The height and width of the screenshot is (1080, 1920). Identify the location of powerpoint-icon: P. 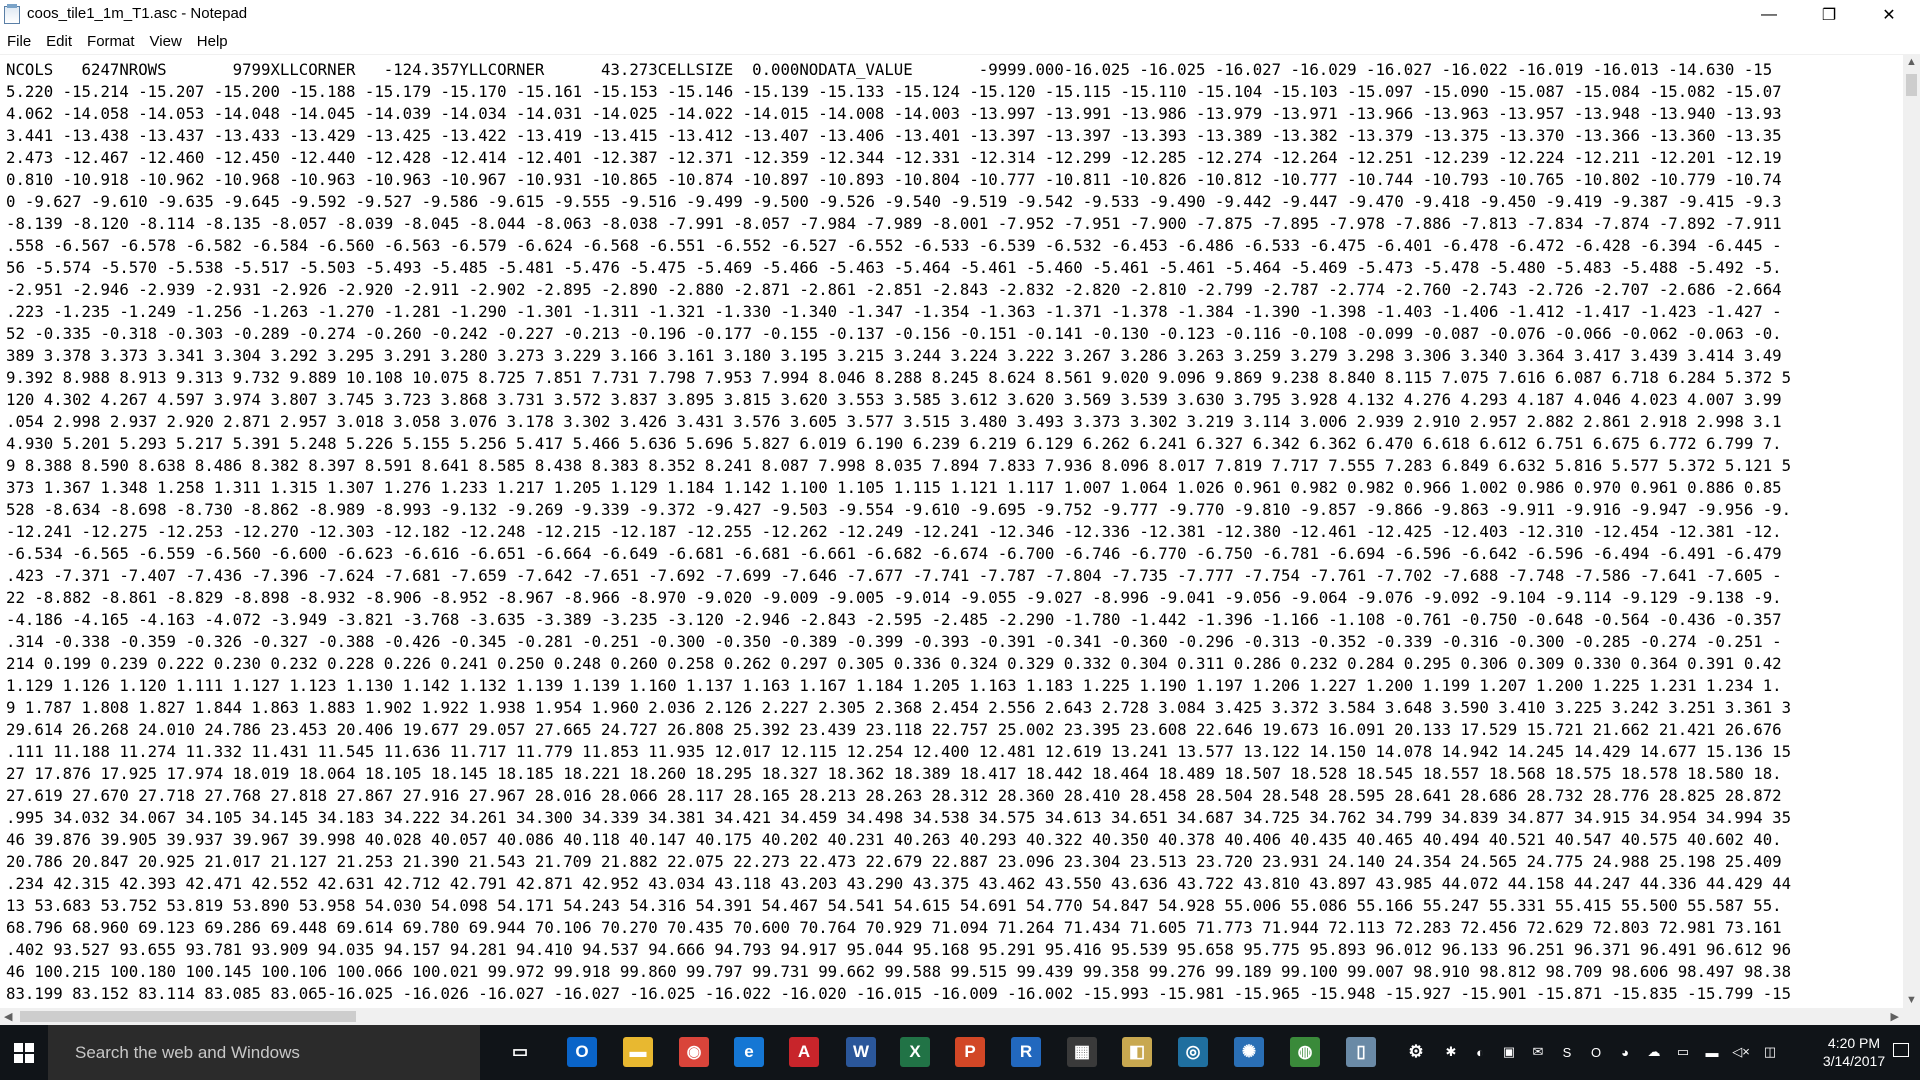
(970, 1052).